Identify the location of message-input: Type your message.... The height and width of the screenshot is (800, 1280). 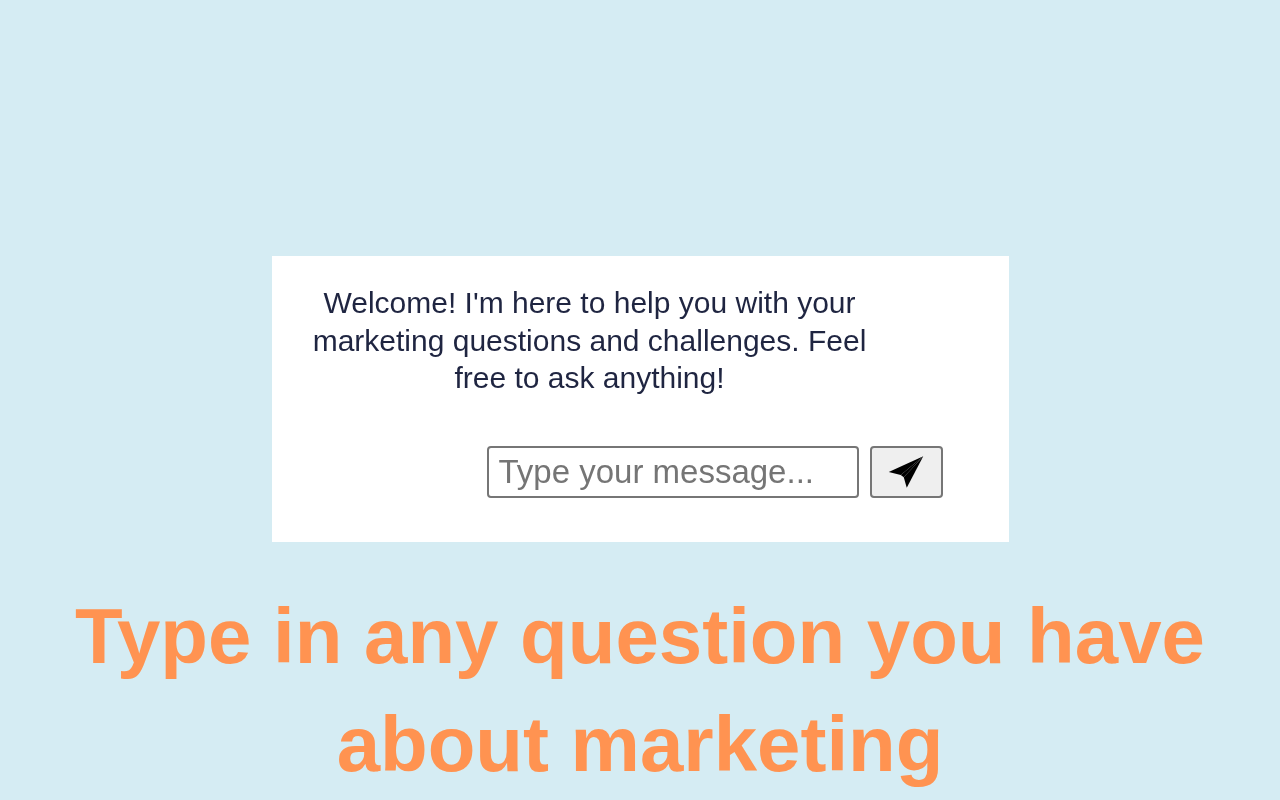
(672, 471).